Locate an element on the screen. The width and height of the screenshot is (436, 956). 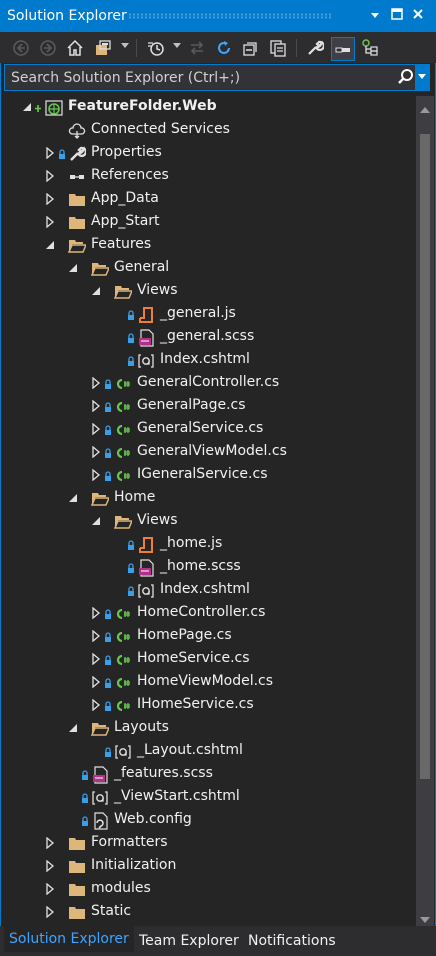
tree-item: Properties is located at coordinates (208, 153).